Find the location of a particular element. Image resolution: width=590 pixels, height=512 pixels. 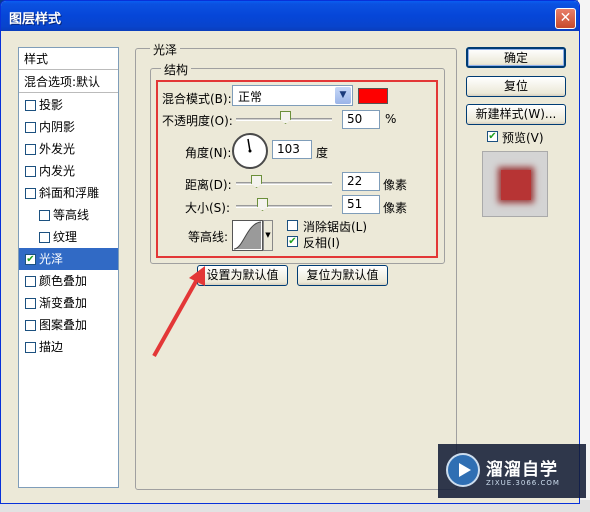

distance-slider-track is located at coordinates (284, 183).